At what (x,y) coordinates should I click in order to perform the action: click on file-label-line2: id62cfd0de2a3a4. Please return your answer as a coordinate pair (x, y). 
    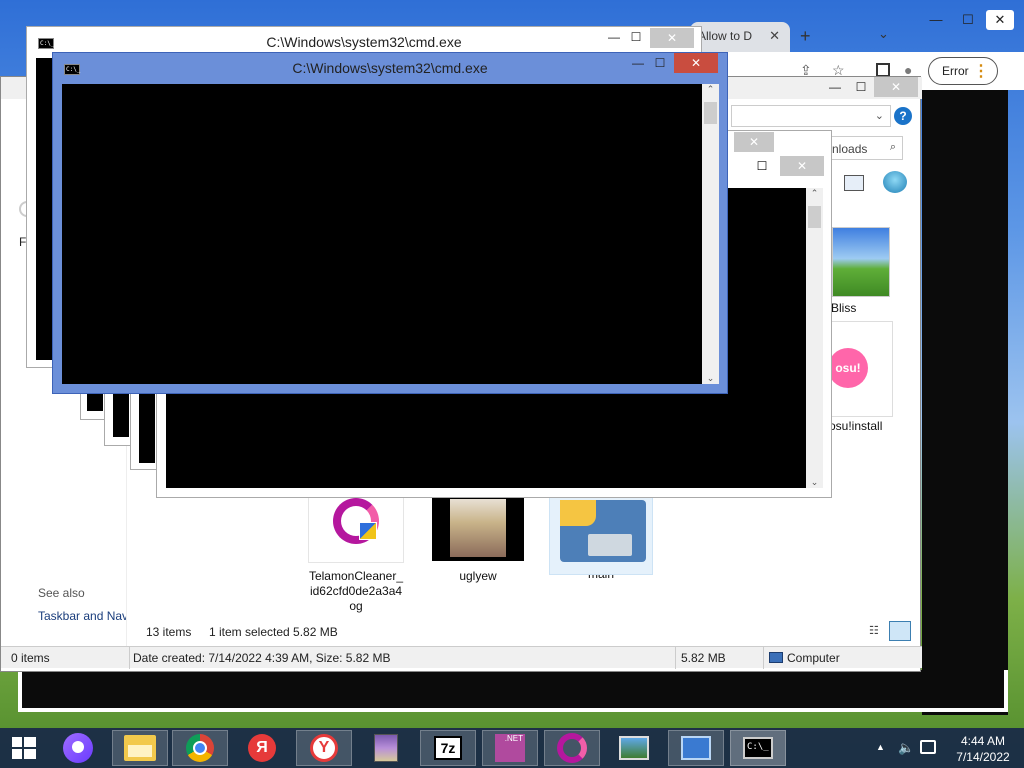
    Looking at the image, I should click on (356, 591).